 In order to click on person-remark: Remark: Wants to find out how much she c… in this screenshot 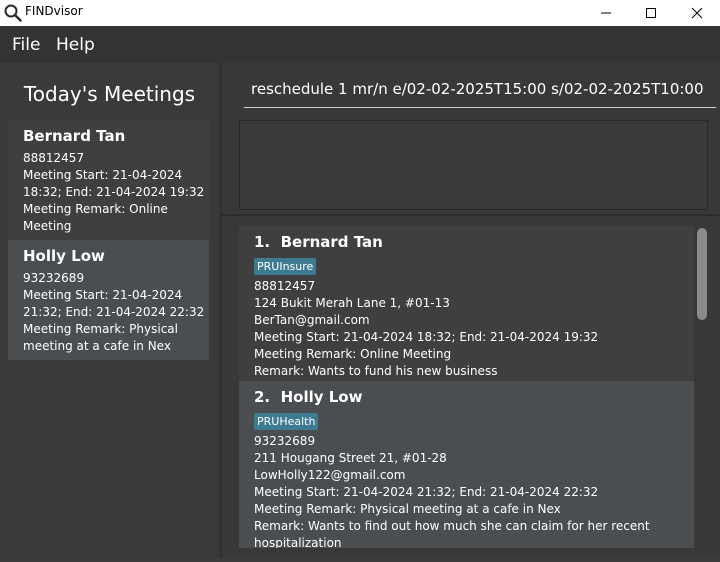, I will do `click(452, 526)`.